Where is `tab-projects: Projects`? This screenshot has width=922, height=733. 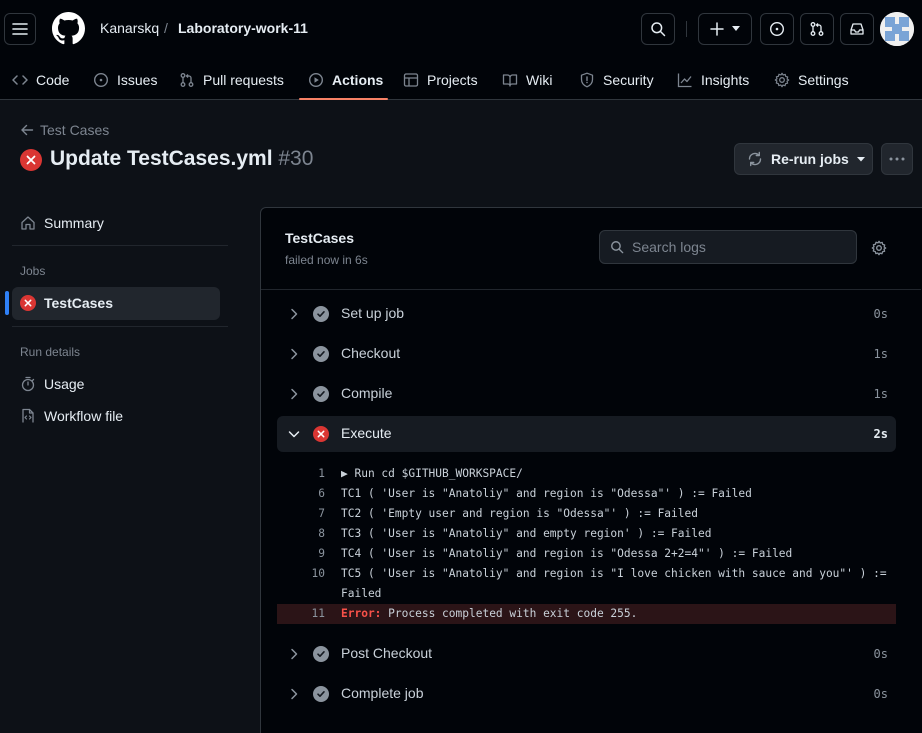
tab-projects: Projects is located at coordinates (440, 80).